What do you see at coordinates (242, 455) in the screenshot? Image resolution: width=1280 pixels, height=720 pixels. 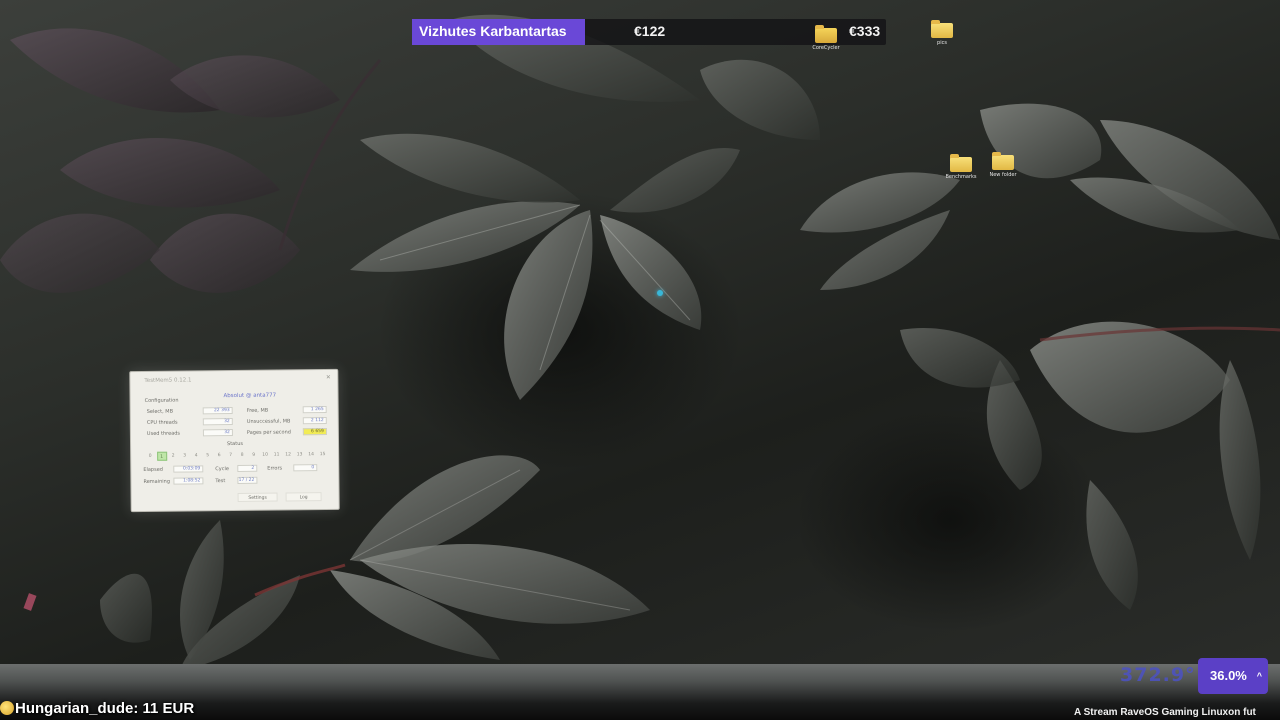 I see `status-cell: 8` at bounding box center [242, 455].